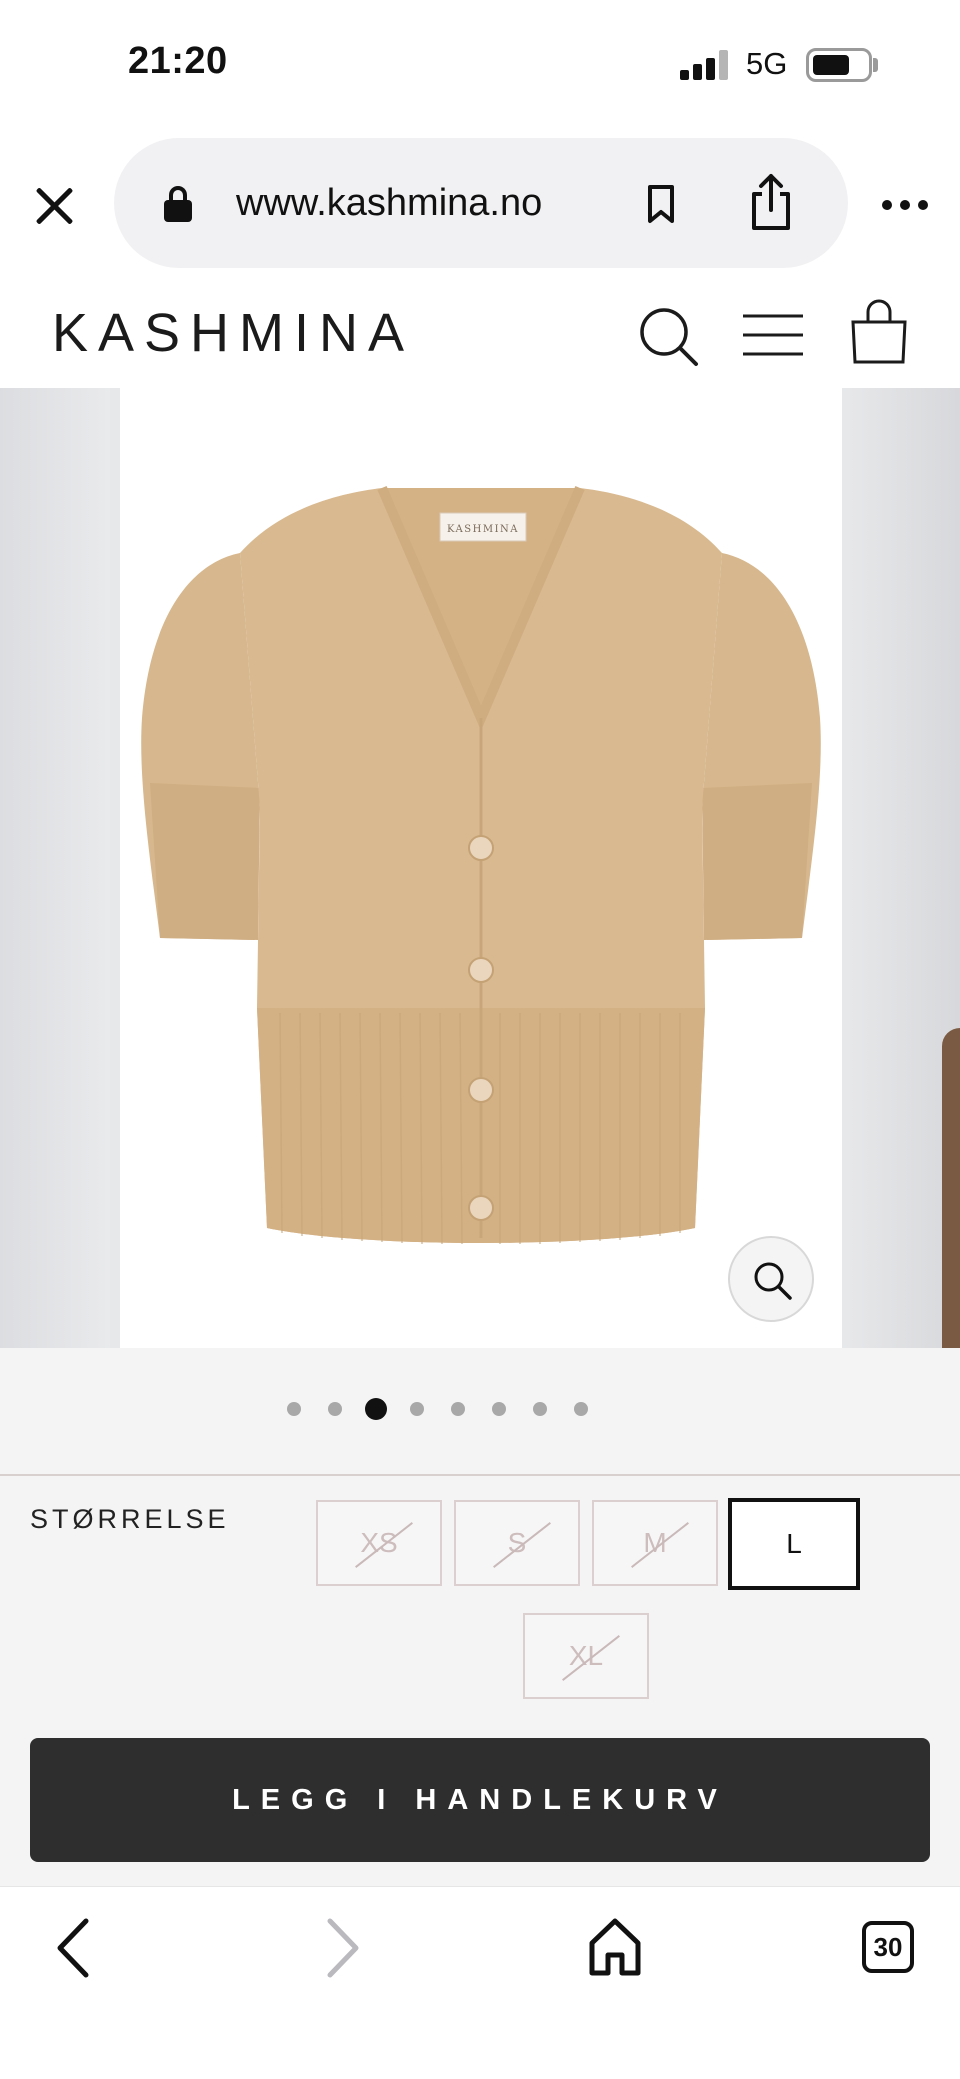 Image resolution: width=960 pixels, height=2079 pixels. I want to click on address-bar: www.kashmina.no, so click(481, 203).